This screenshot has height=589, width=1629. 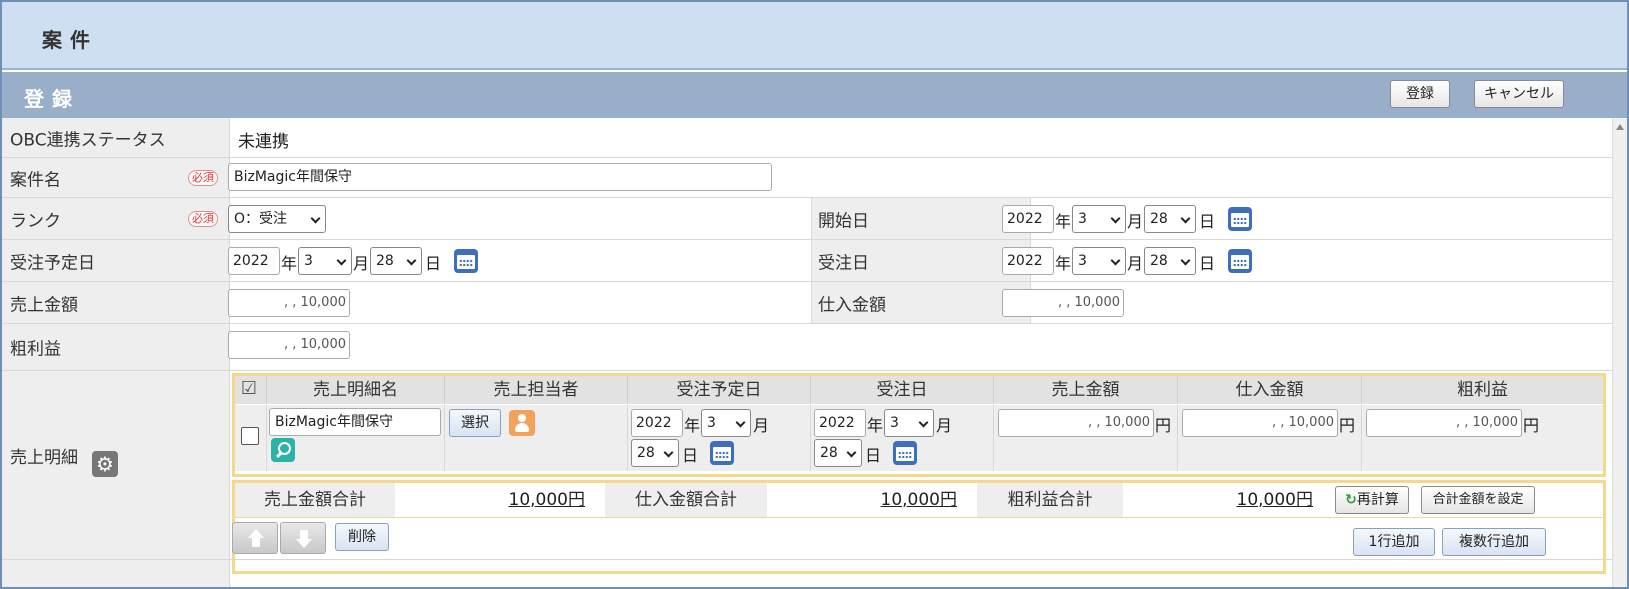 I want to click on page-title: 案件, so click(x=70, y=40).